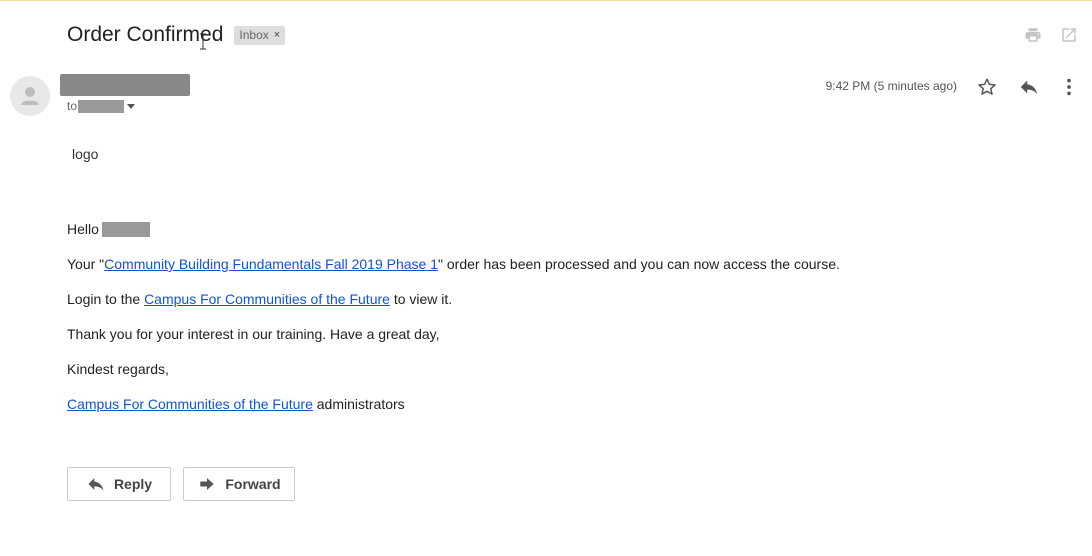 This screenshot has height=556, width=1092. What do you see at coordinates (1069, 87) in the screenshot?
I see `more-vert-icon` at bounding box center [1069, 87].